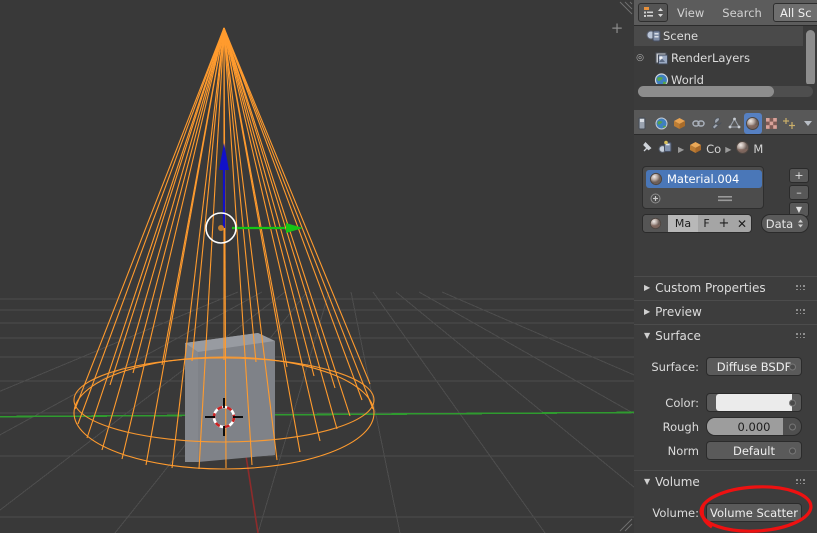 The height and width of the screenshot is (533, 817). I want to click on chevron-down-icon, so click(807, 123).